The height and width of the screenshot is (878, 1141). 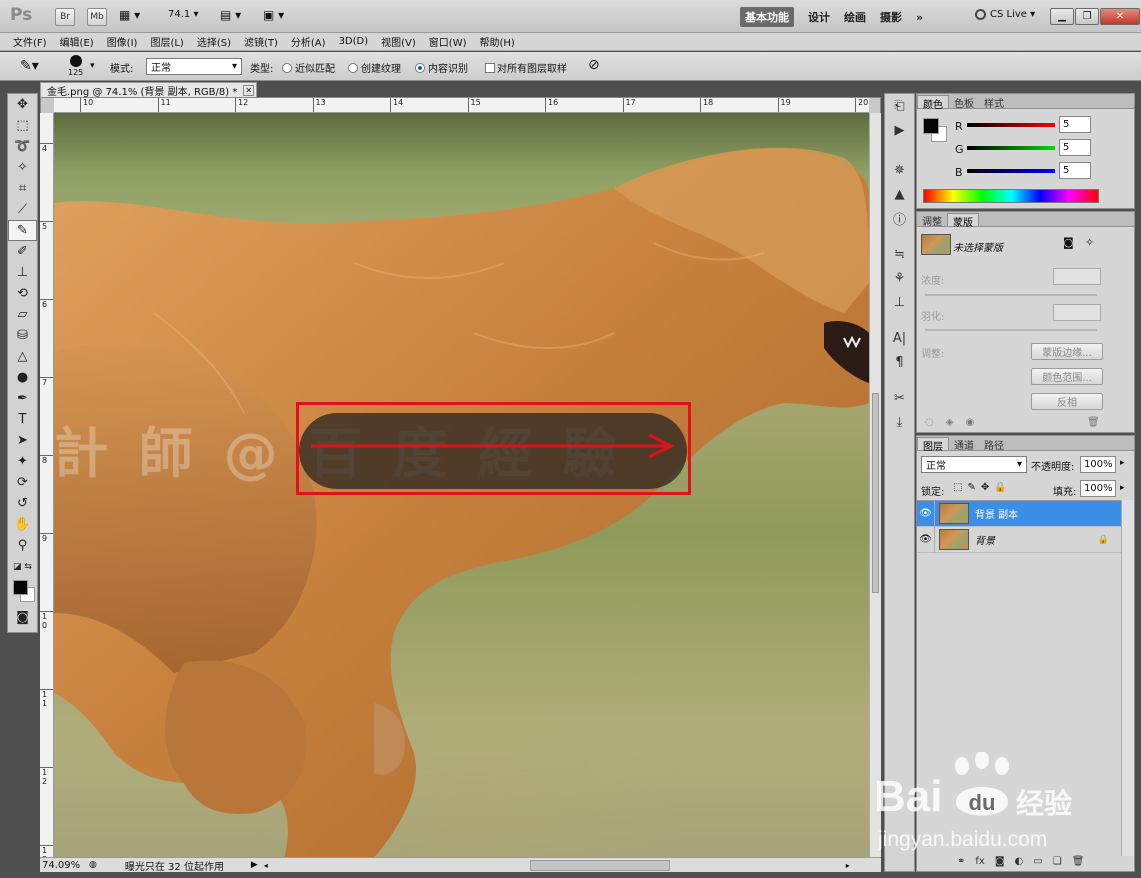 What do you see at coordinates (22, 398) in the screenshot?
I see `pen-tool-icon: ✒` at bounding box center [22, 398].